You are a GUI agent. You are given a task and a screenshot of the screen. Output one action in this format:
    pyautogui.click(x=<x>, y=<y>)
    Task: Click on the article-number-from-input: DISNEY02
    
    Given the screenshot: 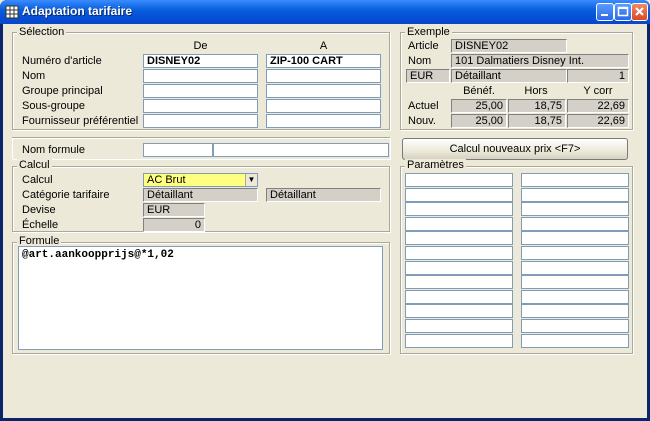 What is the action you would take?
    pyautogui.click(x=200, y=61)
    